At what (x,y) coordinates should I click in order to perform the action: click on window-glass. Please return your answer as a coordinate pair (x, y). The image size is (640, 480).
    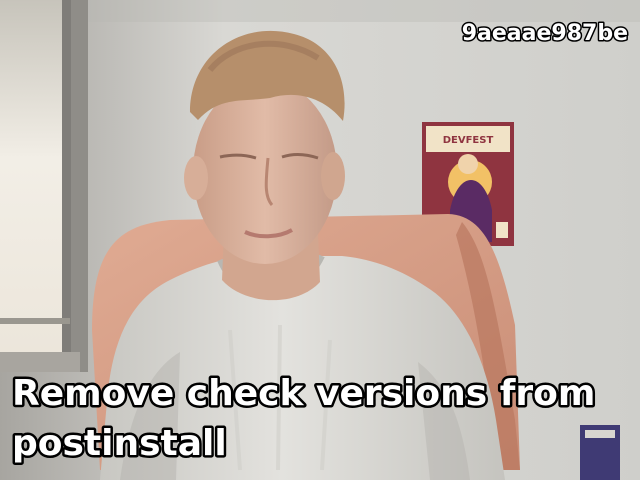
    Looking at the image, I should click on (31, 176).